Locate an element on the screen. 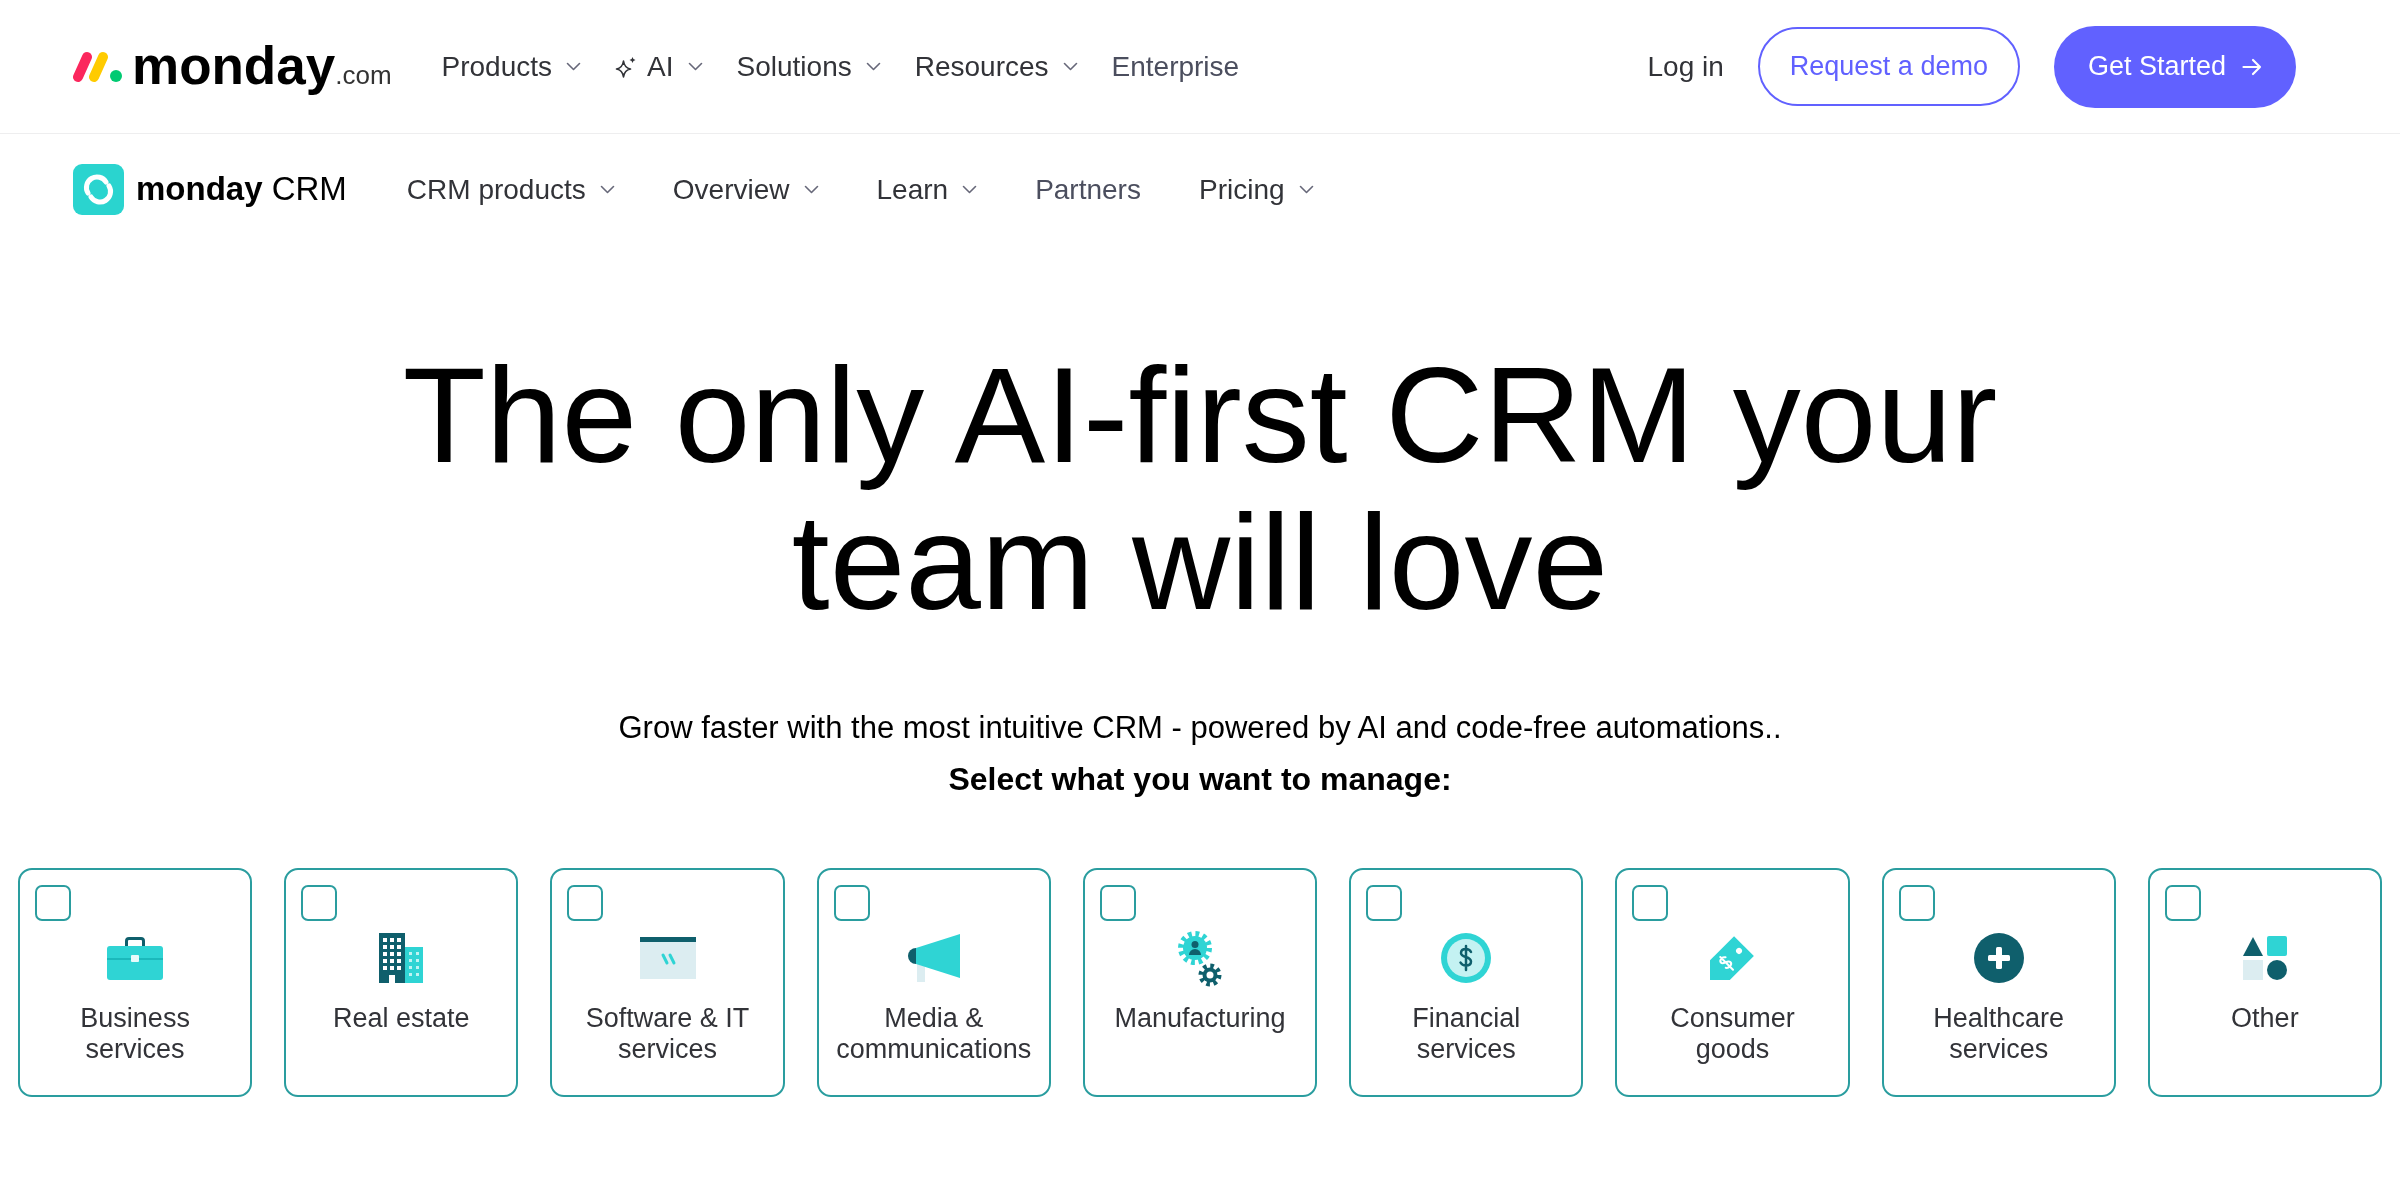  category-card: Business services is located at coordinates (135, 982).